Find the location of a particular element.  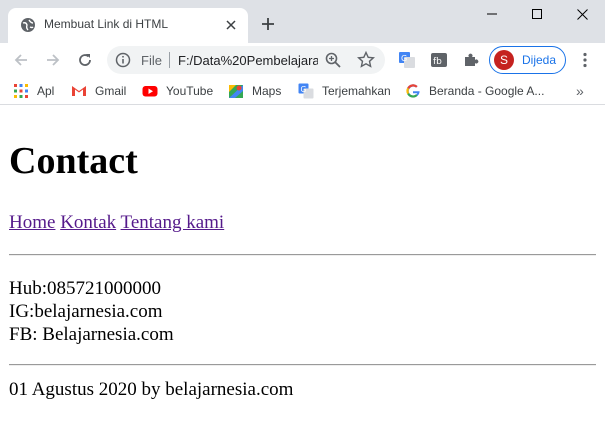

contact-facebook: FB: Belajarnesia.com is located at coordinates (91, 334).